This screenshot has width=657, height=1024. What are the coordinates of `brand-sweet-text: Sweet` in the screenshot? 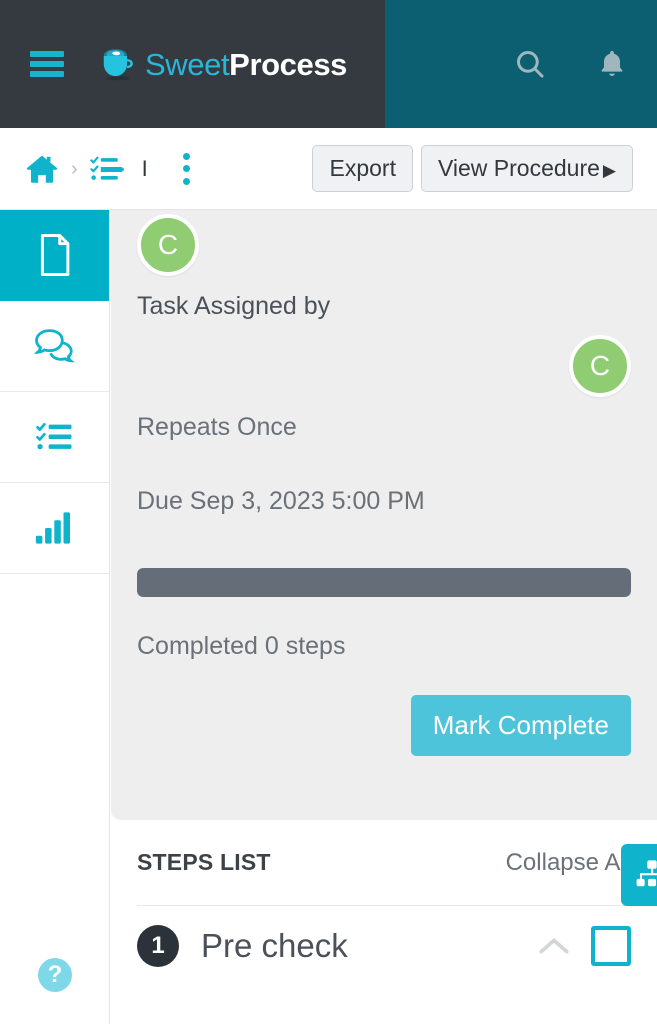 It's located at (187, 64).